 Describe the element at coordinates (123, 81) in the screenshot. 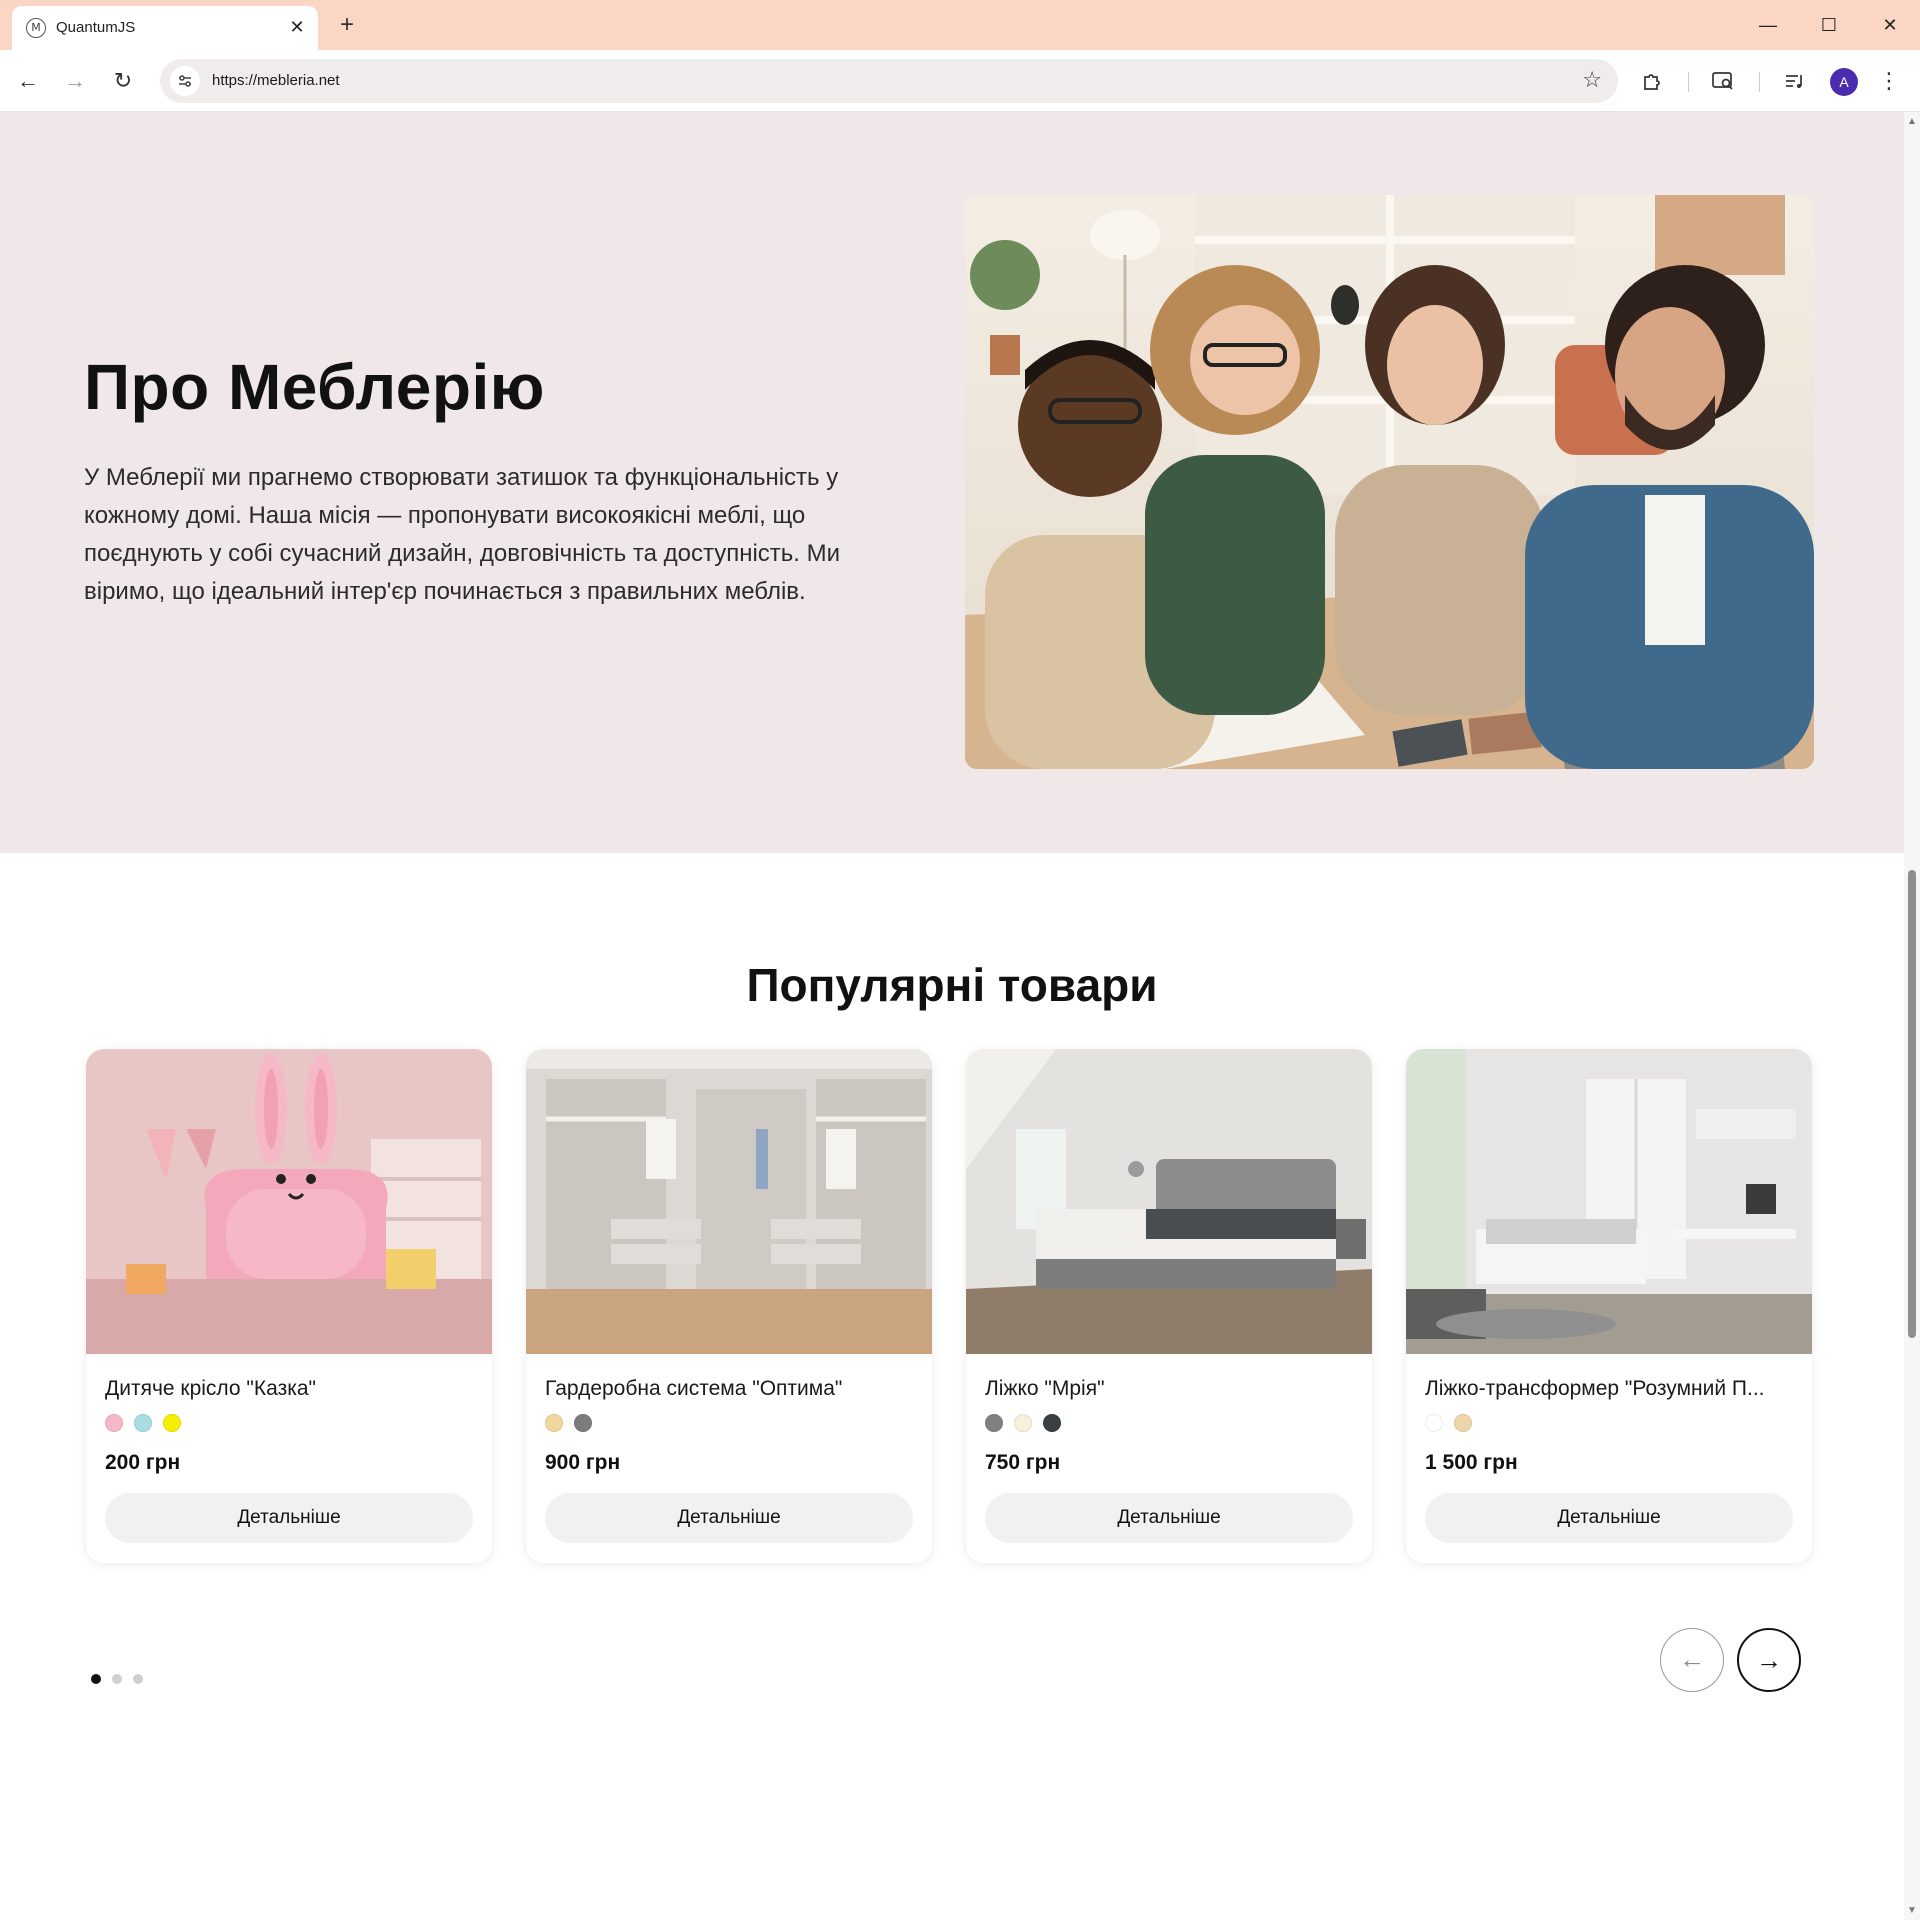

I see `reload-button: ↻` at that location.